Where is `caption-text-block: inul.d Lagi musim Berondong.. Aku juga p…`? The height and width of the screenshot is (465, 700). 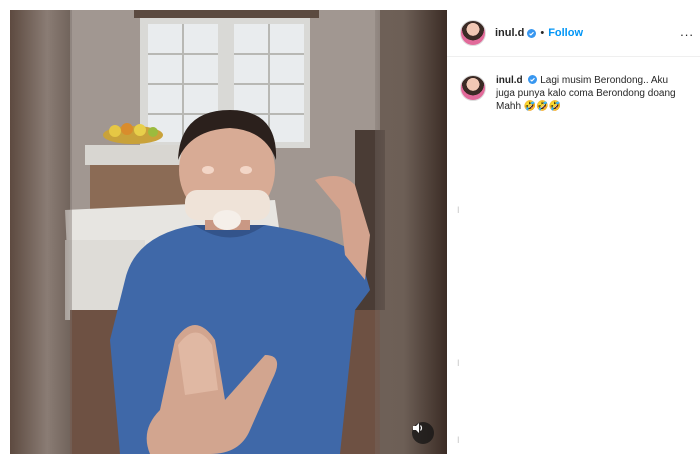 caption-text-block: inul.d Lagi musim Berondong.. Aku juga p… is located at coordinates (586, 93).